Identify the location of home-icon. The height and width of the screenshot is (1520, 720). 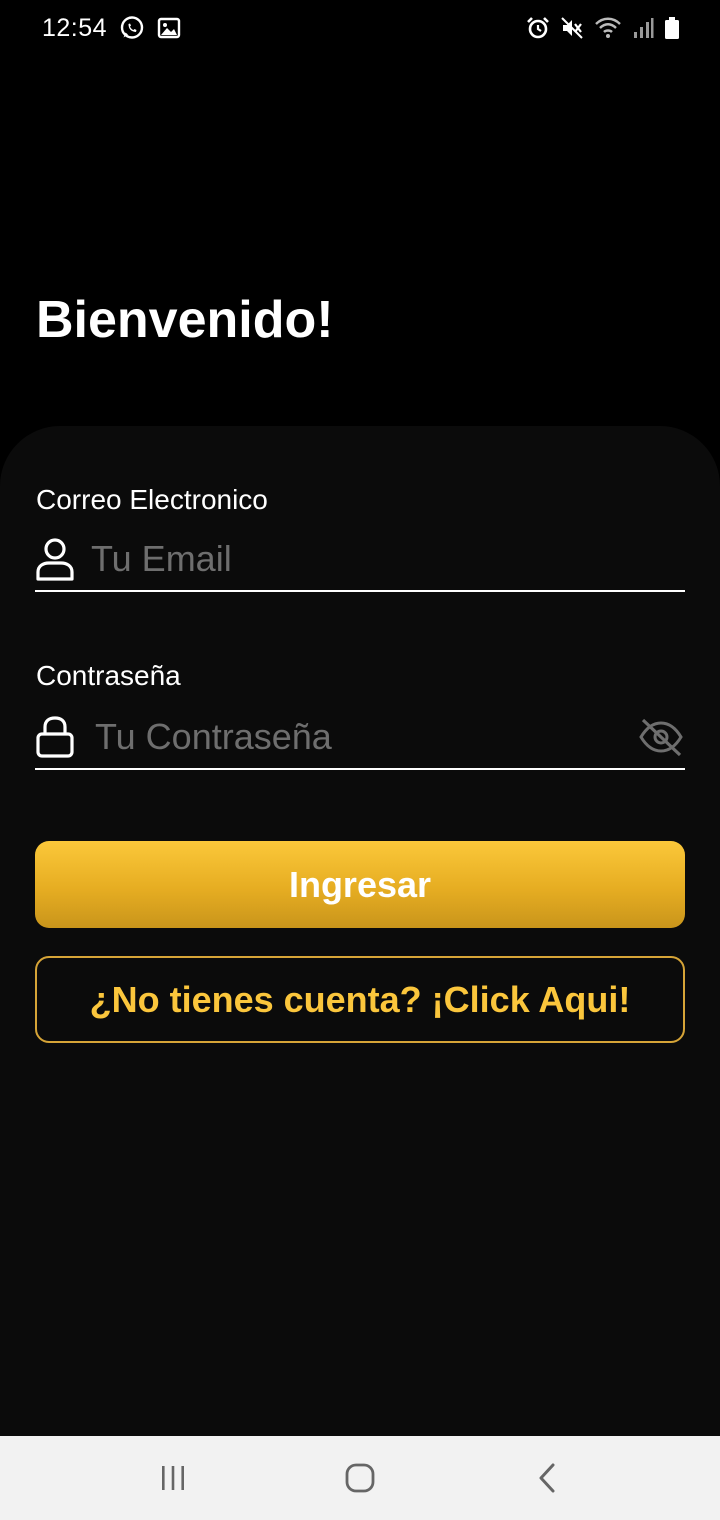
(360, 1478).